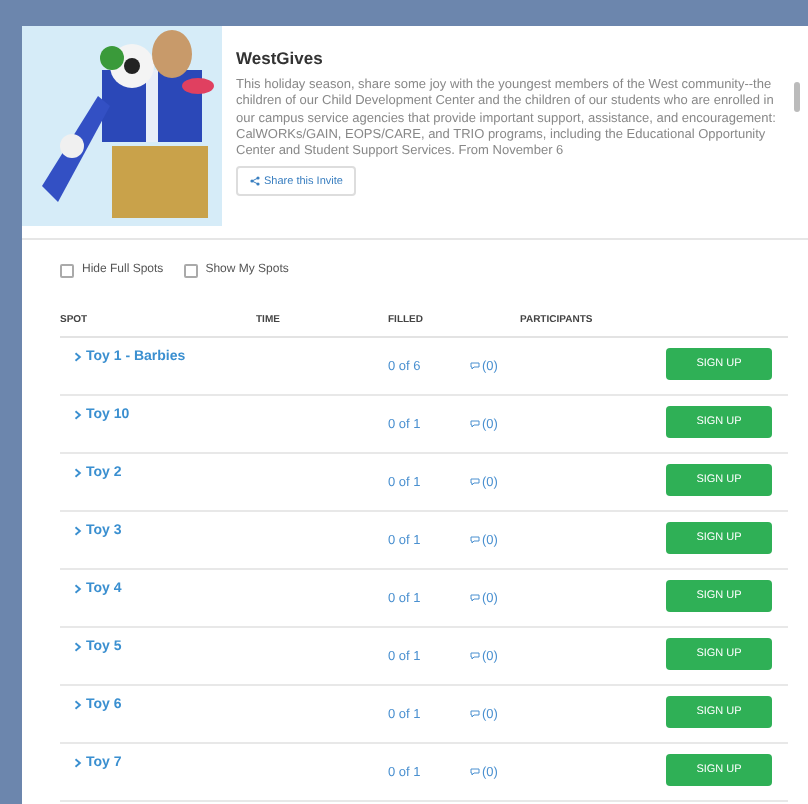 Image resolution: width=808 pixels, height=804 pixels. Describe the element at coordinates (797, 97) in the screenshot. I see `scrollbar` at that location.